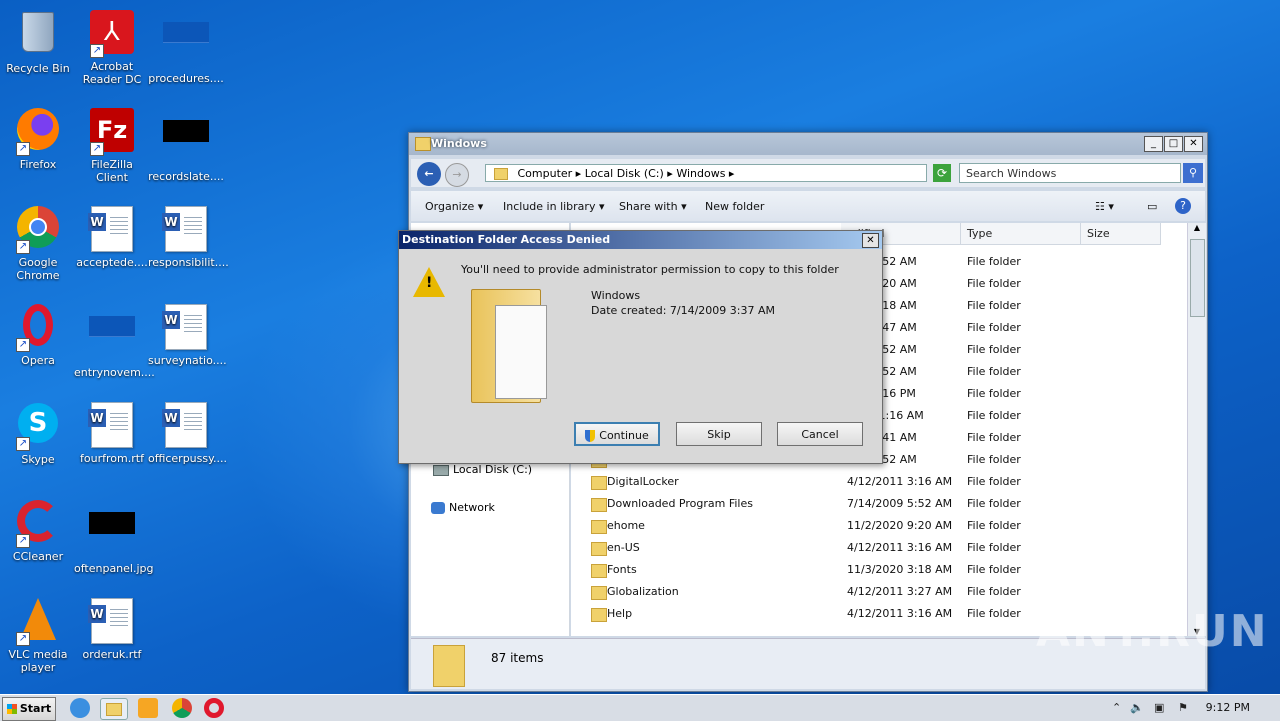  What do you see at coordinates (653, 206) in the screenshot?
I see `share-with-button: Share with ▾` at bounding box center [653, 206].